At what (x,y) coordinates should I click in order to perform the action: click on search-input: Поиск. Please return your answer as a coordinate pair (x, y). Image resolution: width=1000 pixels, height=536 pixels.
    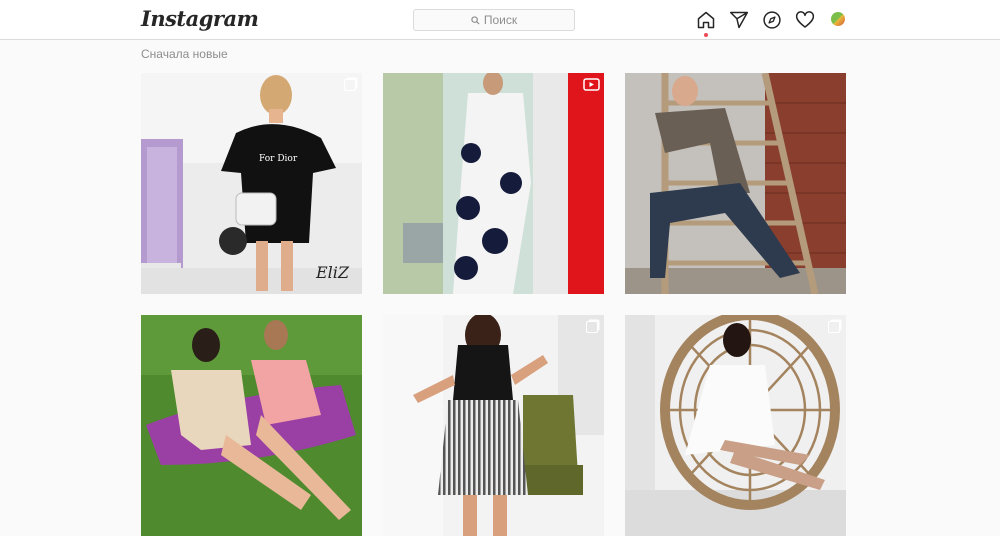
    Looking at the image, I should click on (494, 20).